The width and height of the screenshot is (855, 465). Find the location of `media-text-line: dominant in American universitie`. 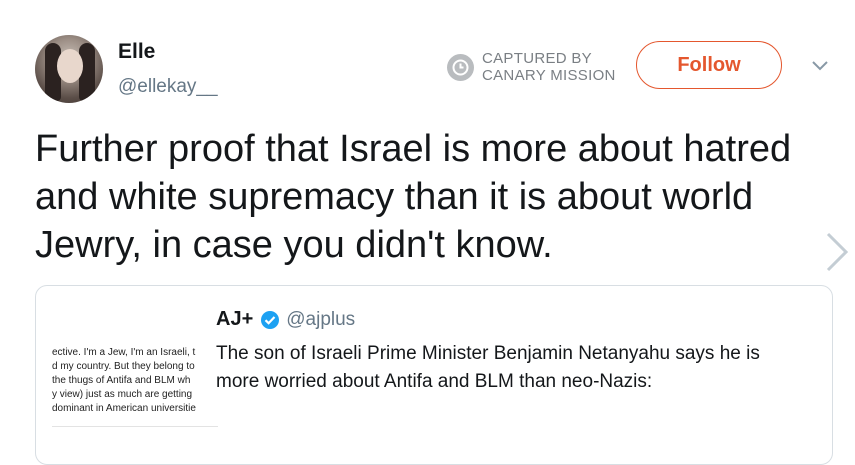

media-text-line: dominant in American universitie is located at coordinates (124, 408).